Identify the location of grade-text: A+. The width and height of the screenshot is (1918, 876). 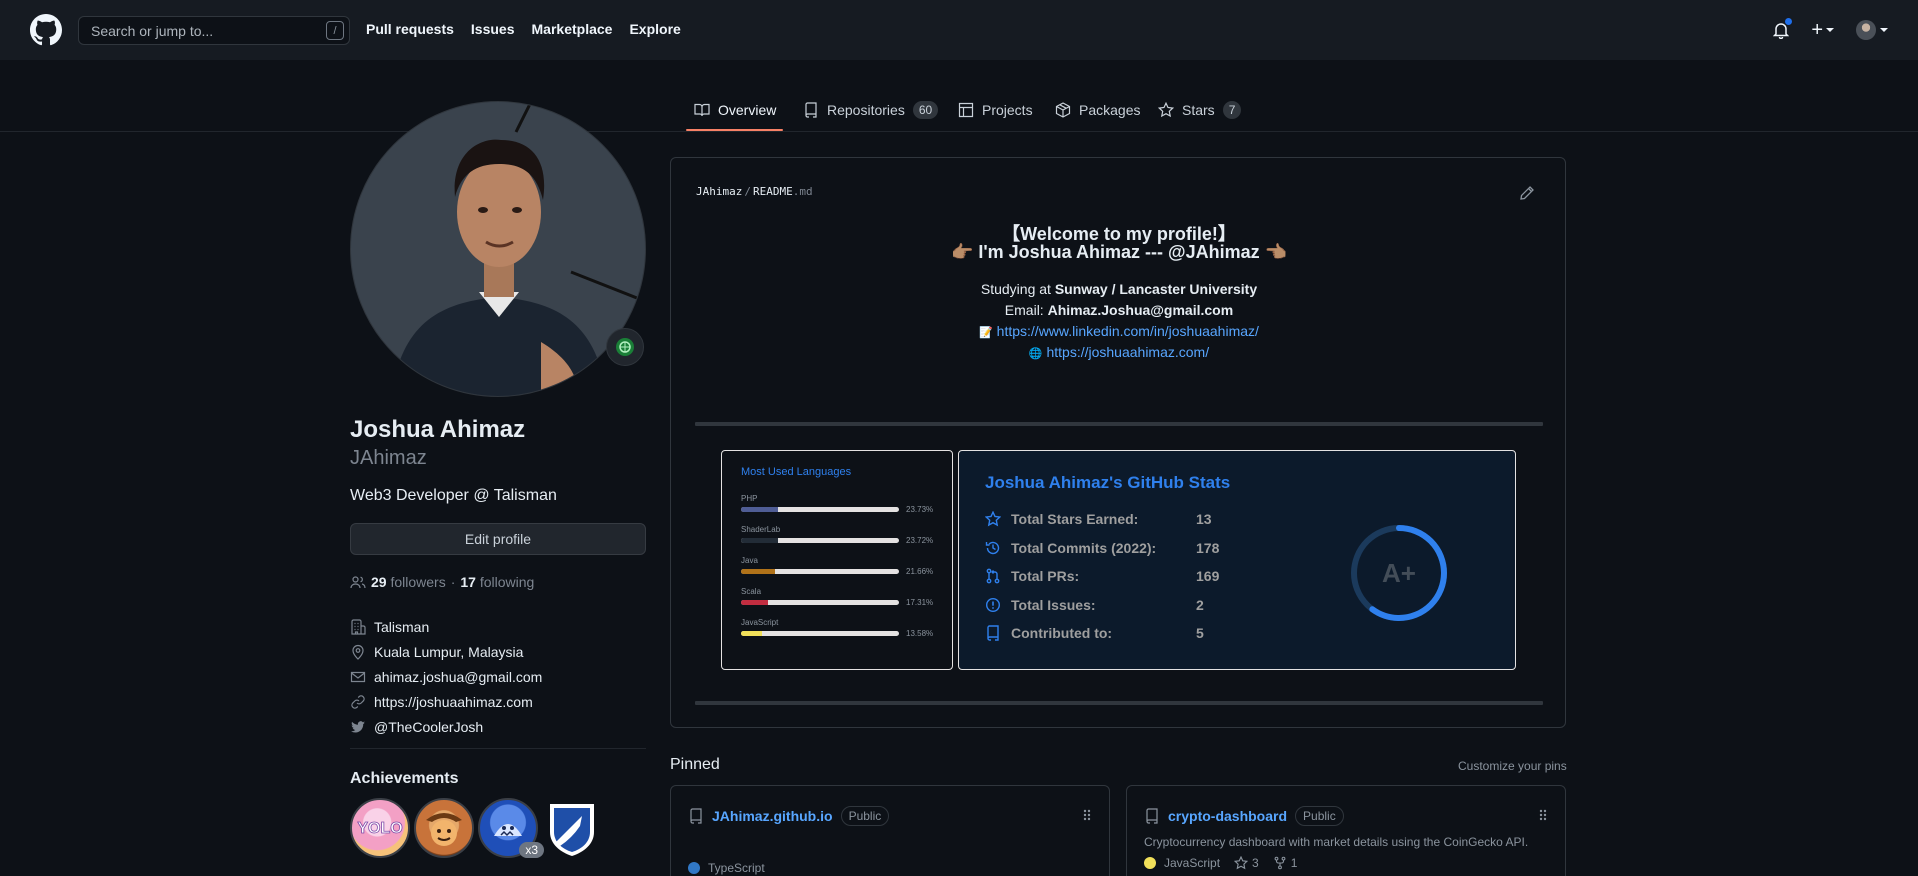
(1399, 573).